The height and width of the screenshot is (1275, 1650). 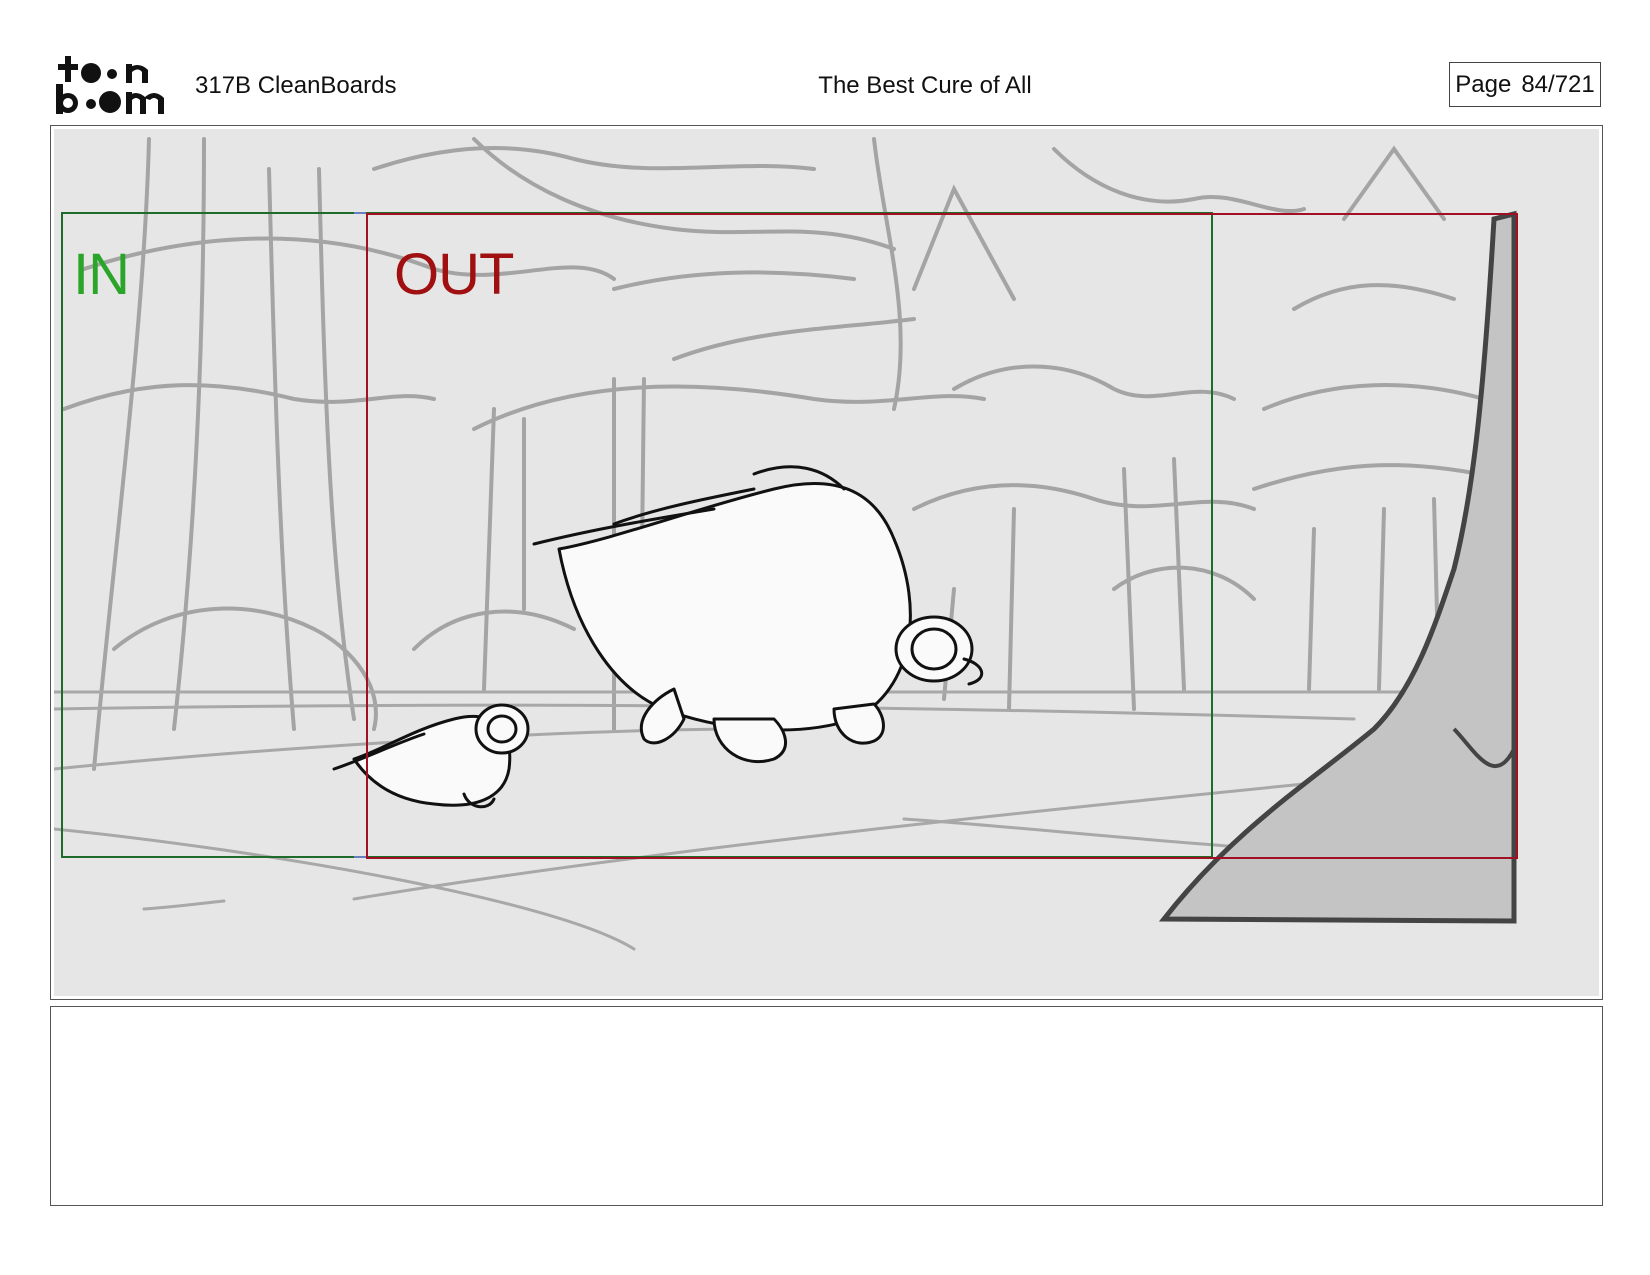 I want to click on in-frame-label: IN, so click(x=101, y=274).